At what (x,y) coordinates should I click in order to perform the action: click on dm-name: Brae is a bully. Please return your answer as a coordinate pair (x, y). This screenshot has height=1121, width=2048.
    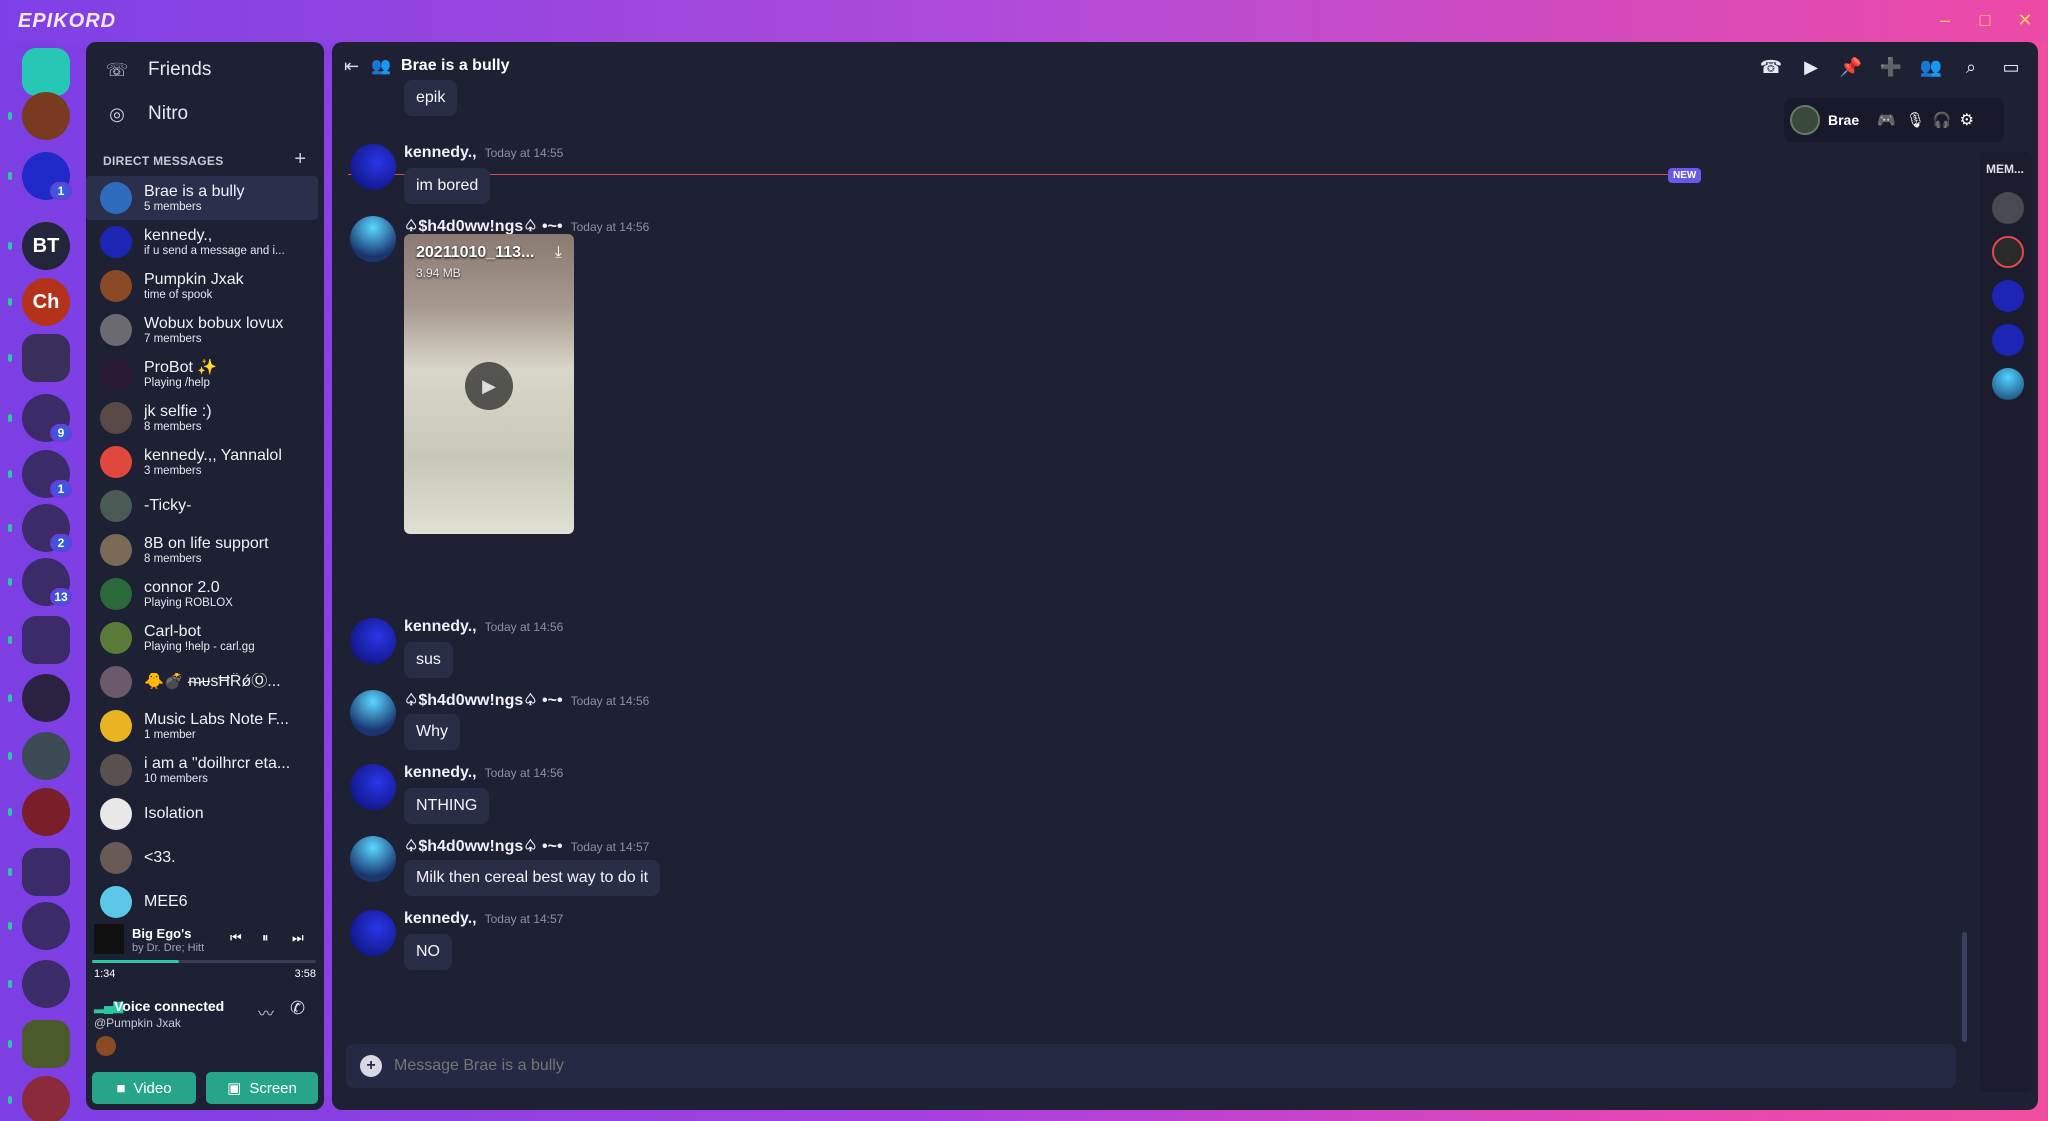
    Looking at the image, I should click on (194, 191).